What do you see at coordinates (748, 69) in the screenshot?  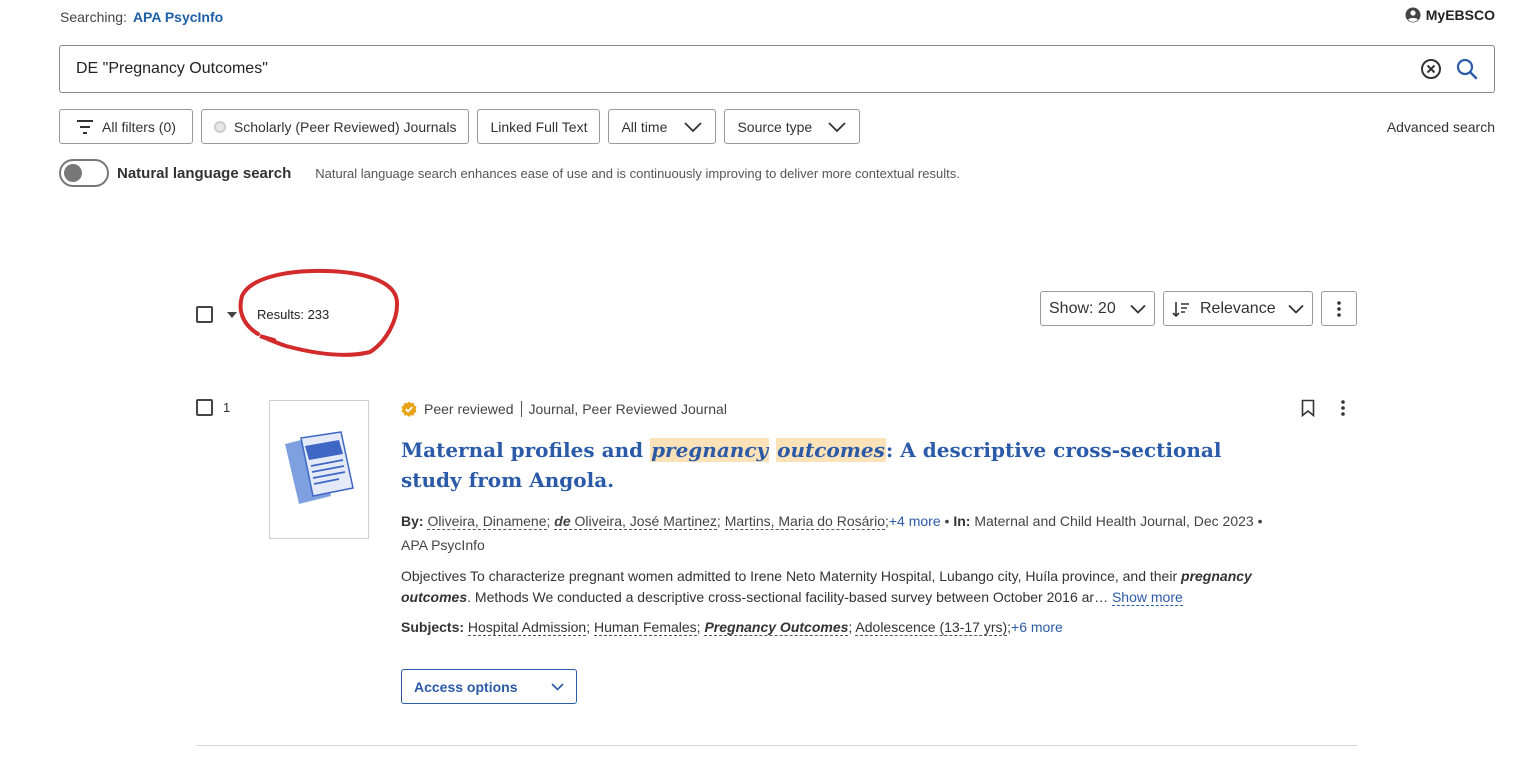 I see `search-input` at bounding box center [748, 69].